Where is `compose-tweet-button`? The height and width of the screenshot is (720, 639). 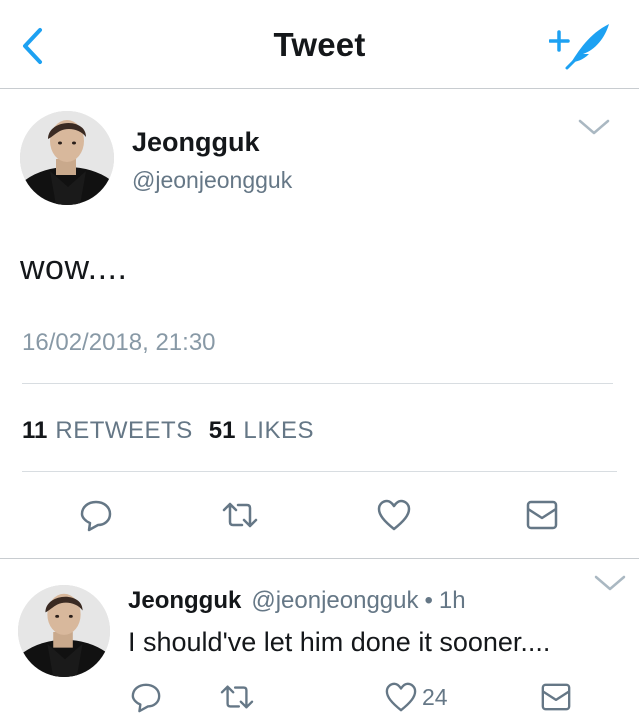
compose-tweet-button is located at coordinates (580, 46).